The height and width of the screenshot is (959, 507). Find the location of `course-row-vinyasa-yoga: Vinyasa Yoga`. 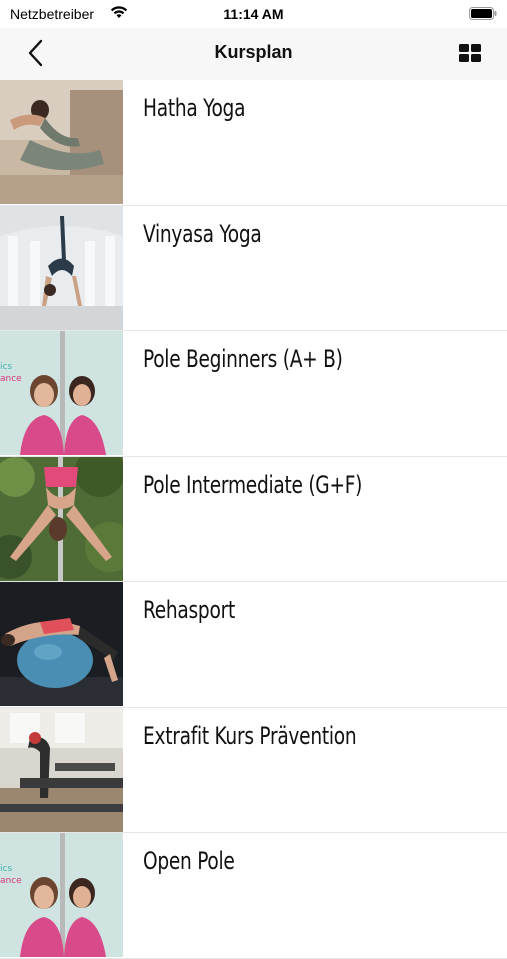

course-row-vinyasa-yoga: Vinyasa Yoga is located at coordinates (253, 268).